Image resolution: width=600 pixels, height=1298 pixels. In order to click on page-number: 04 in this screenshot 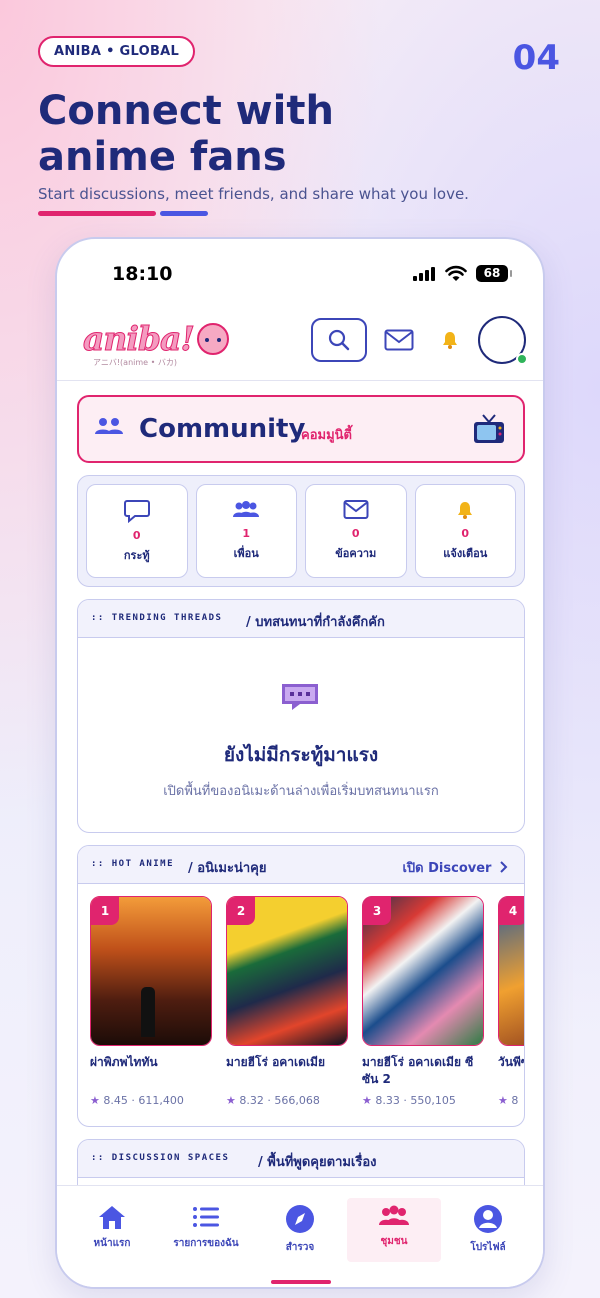, I will do `click(536, 58)`.